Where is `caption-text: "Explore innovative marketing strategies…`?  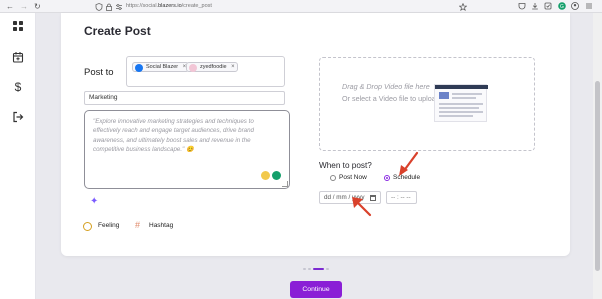 caption-text: "Explore innovative marketing strategies… is located at coordinates (173, 136).